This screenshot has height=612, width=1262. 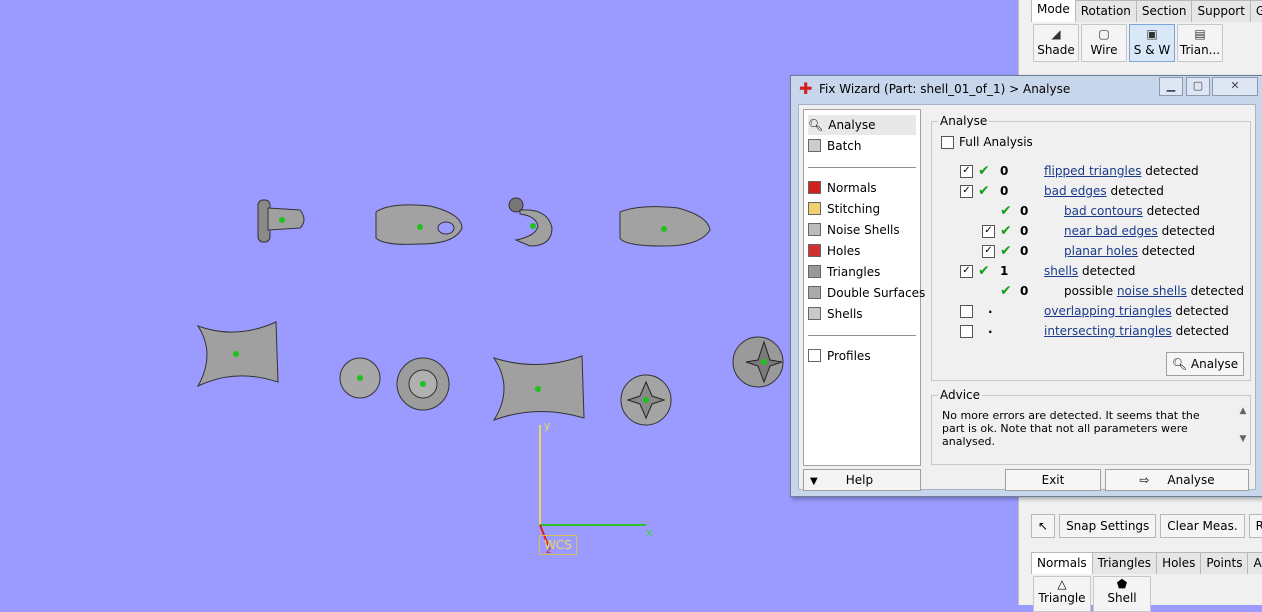 What do you see at coordinates (1164, 11) in the screenshot?
I see `tab-section: Section` at bounding box center [1164, 11].